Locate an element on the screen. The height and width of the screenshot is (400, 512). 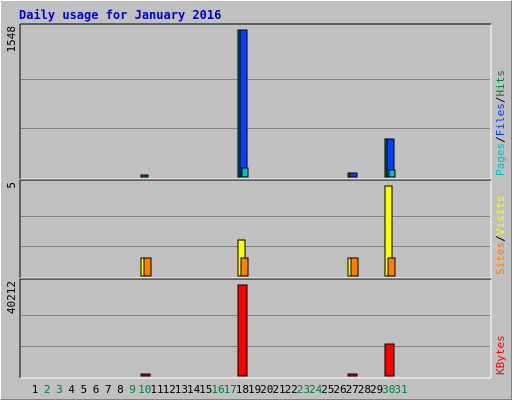
legend-hits-files-pages: Pages/Files/Hits is located at coordinates (500, 123).